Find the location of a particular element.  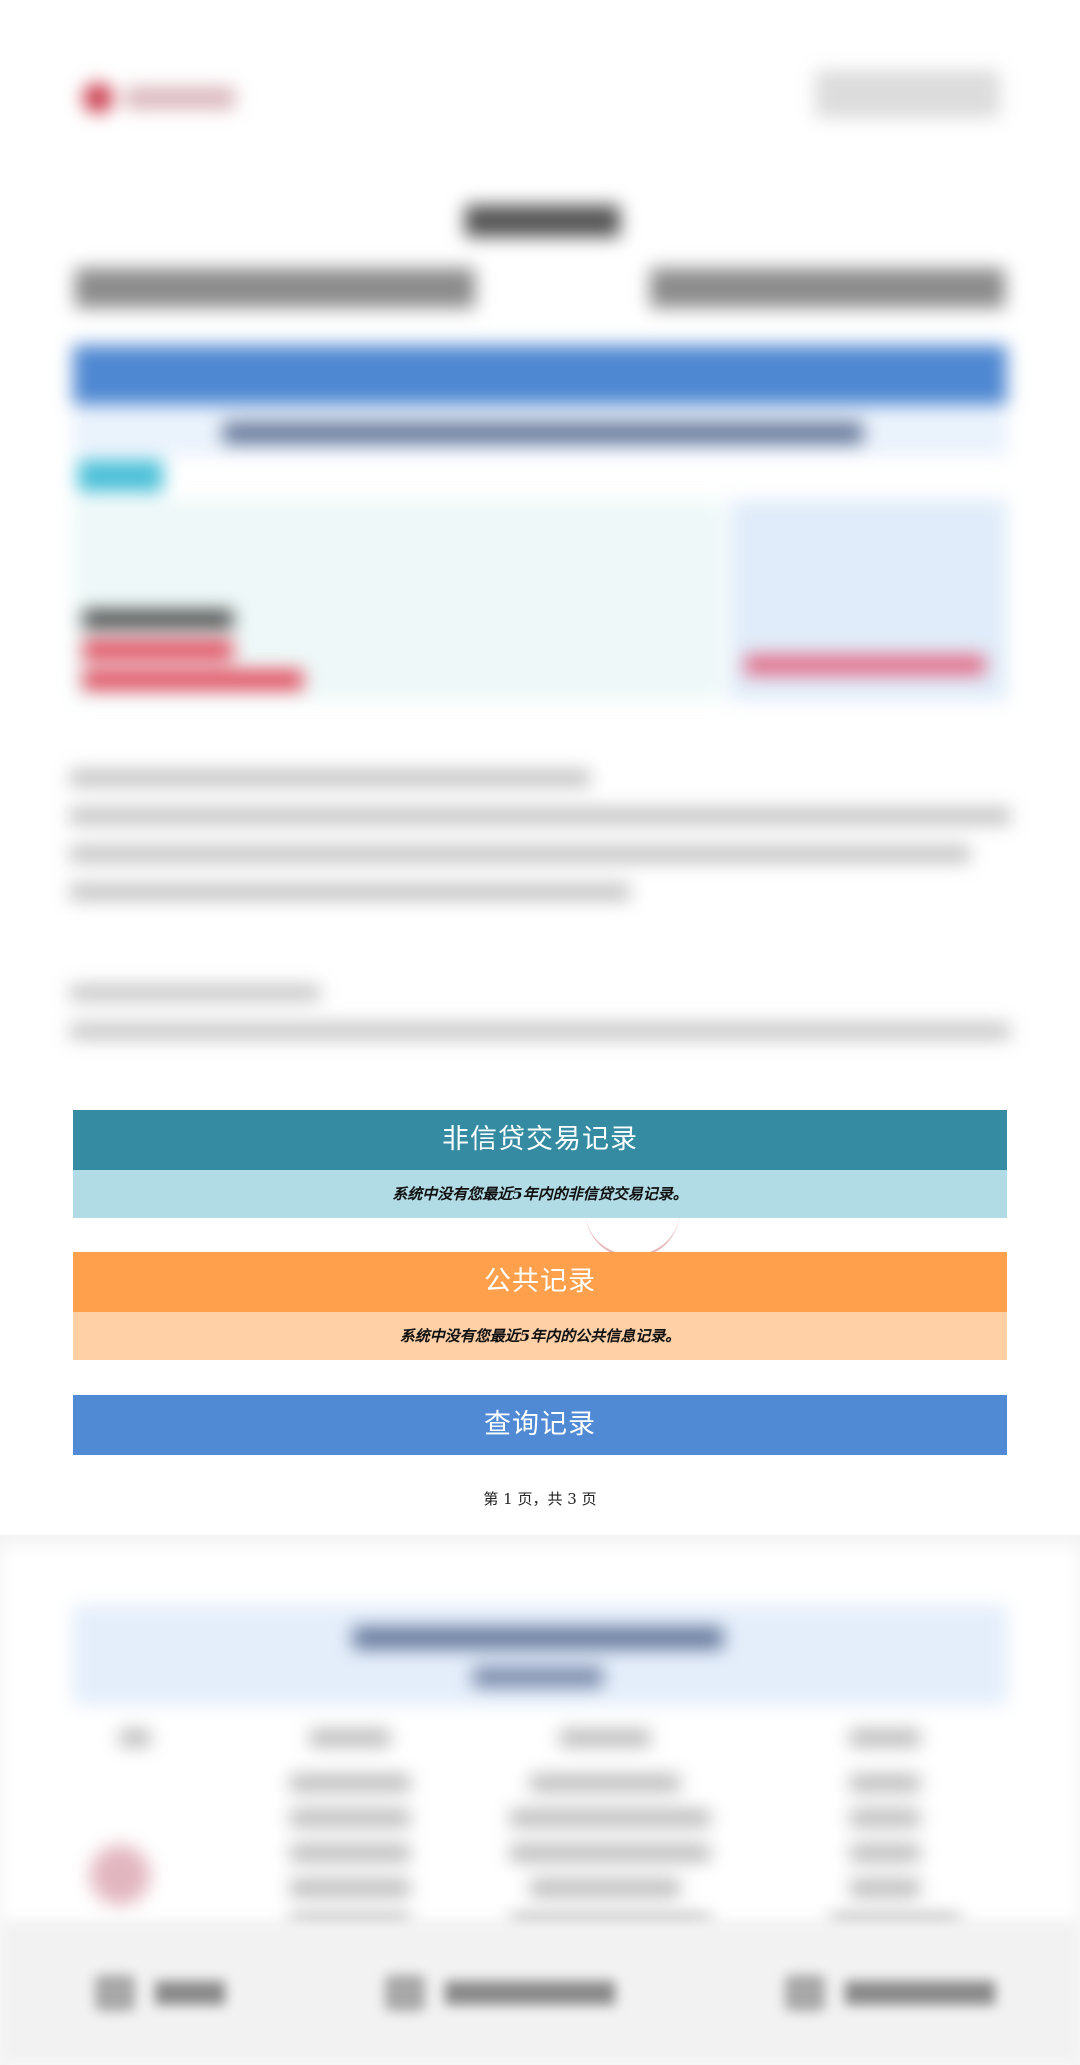

non-credit-section-message: 系统中没有您最近5年内的非信贷交易记录。 is located at coordinates (540, 1194).